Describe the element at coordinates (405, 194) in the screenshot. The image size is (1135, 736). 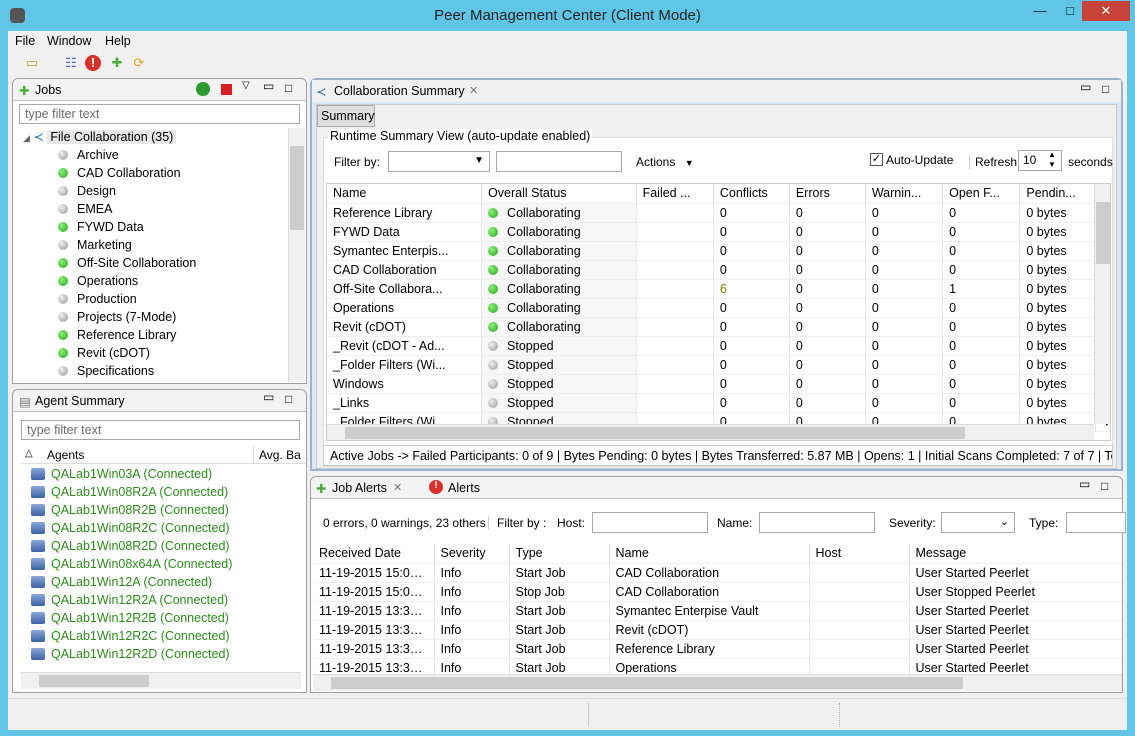
I see `summary-column-header: Name` at that location.